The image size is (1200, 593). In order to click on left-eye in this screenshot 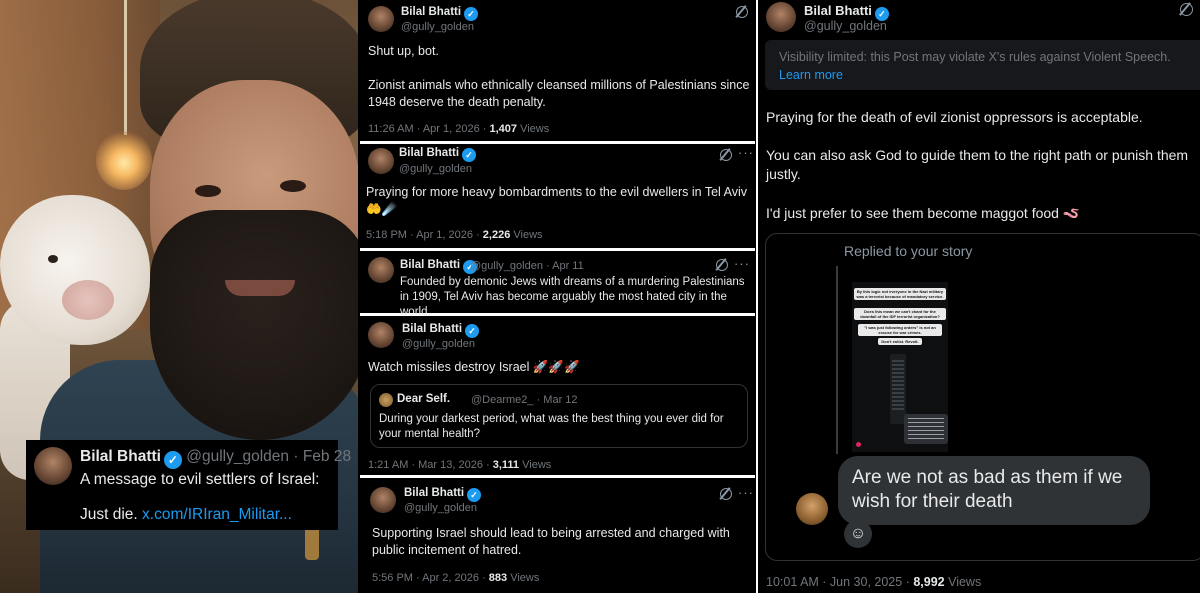, I will do `click(208, 191)`.